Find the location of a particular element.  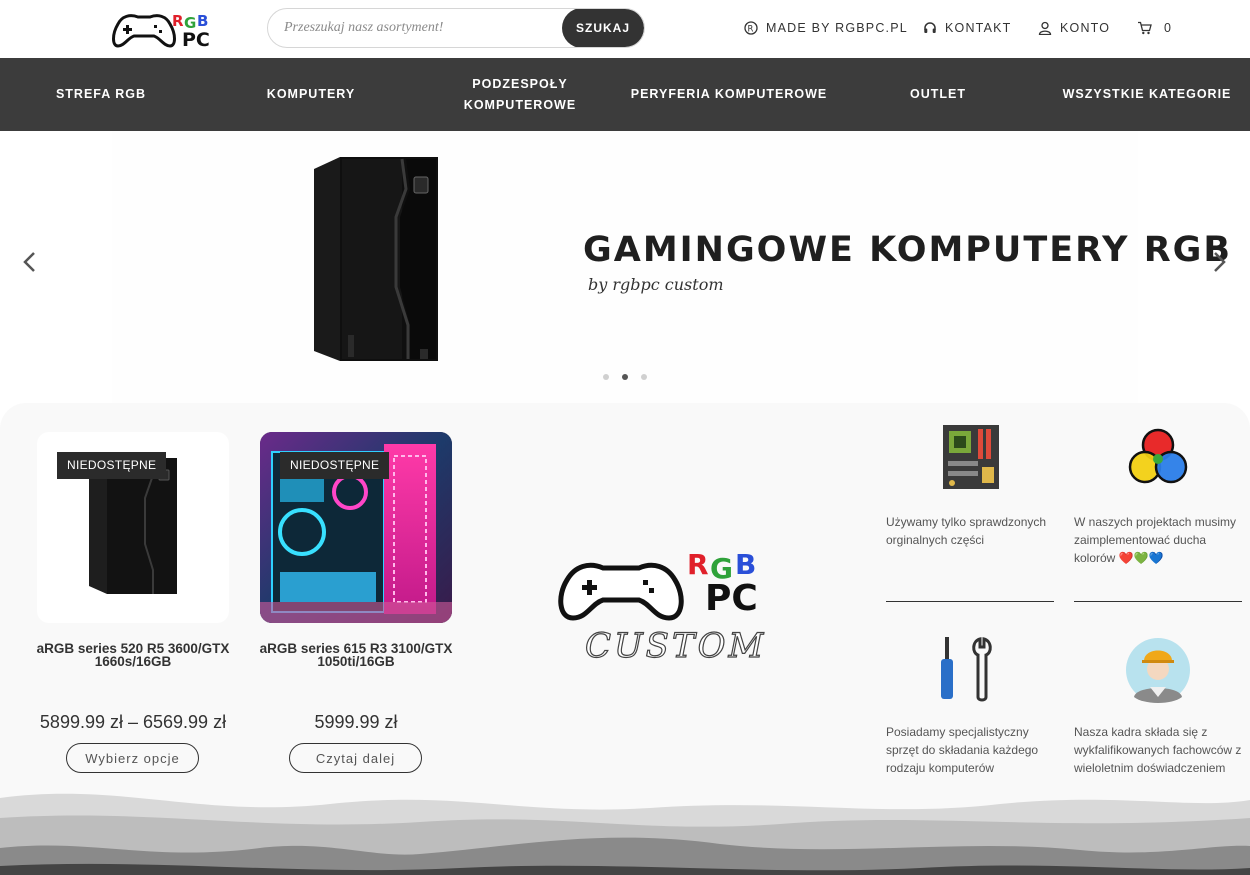

nav-item-peryferia: PERYFERIA KOMPUTEROWE is located at coordinates (729, 94).